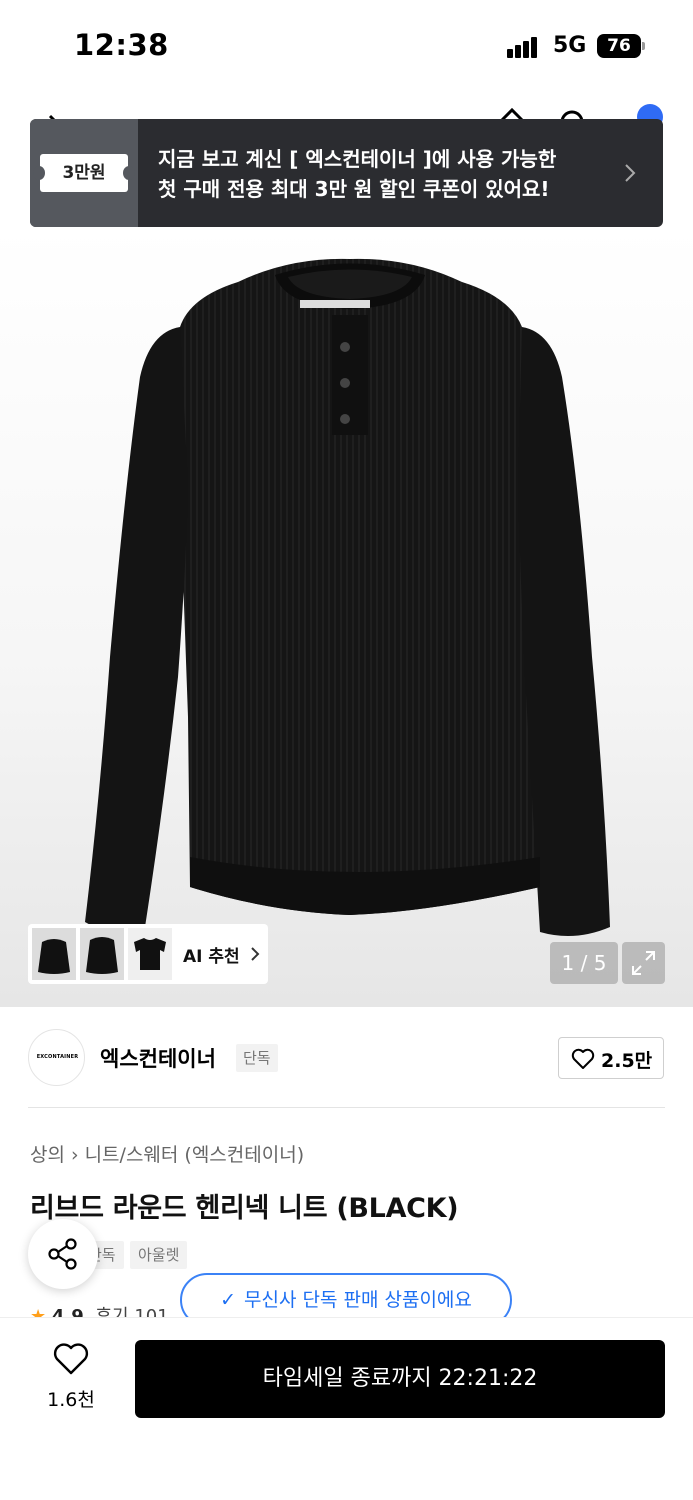 This screenshot has height=1500, width=693. What do you see at coordinates (627, 1061) in the screenshot?
I see `brand-like-count: 2.5만` at bounding box center [627, 1061].